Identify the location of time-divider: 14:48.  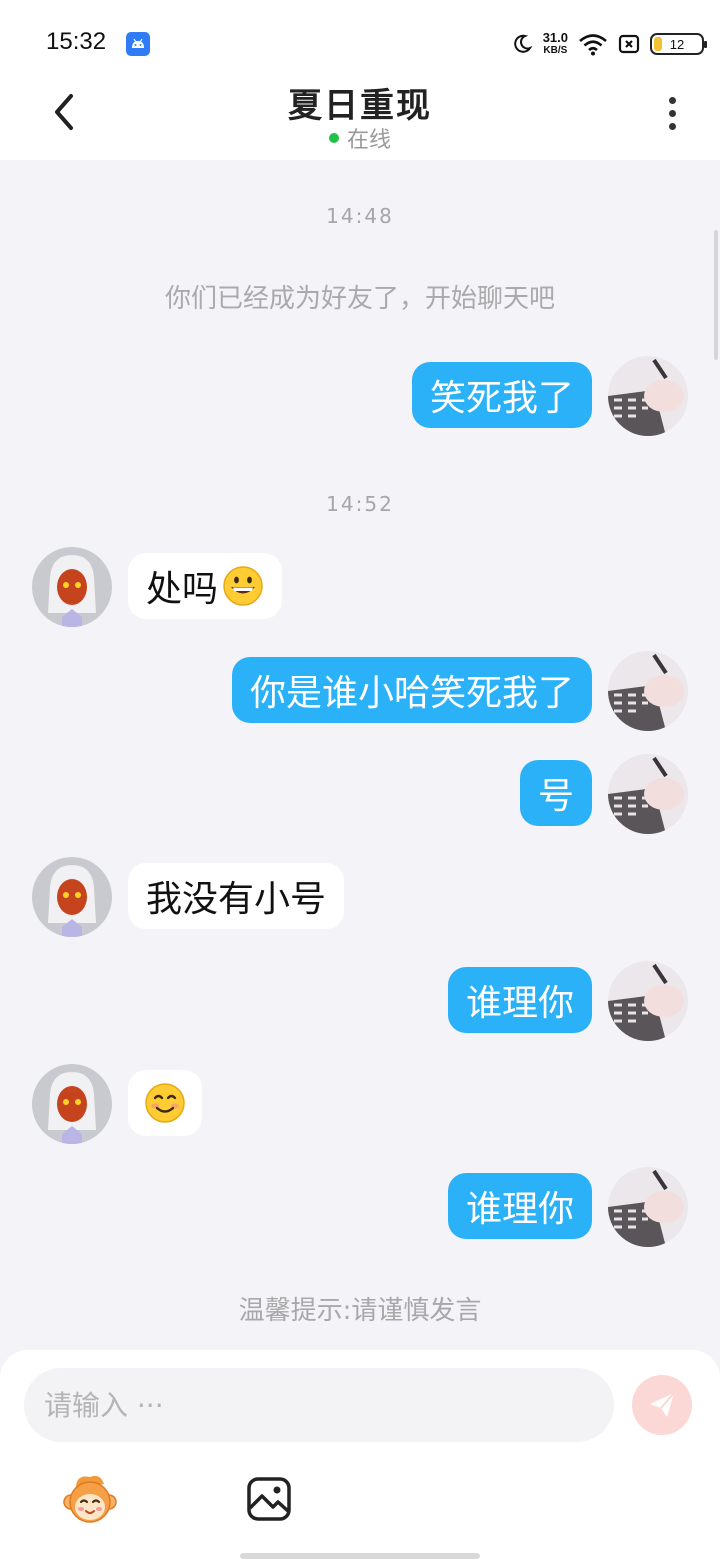
(360, 216).